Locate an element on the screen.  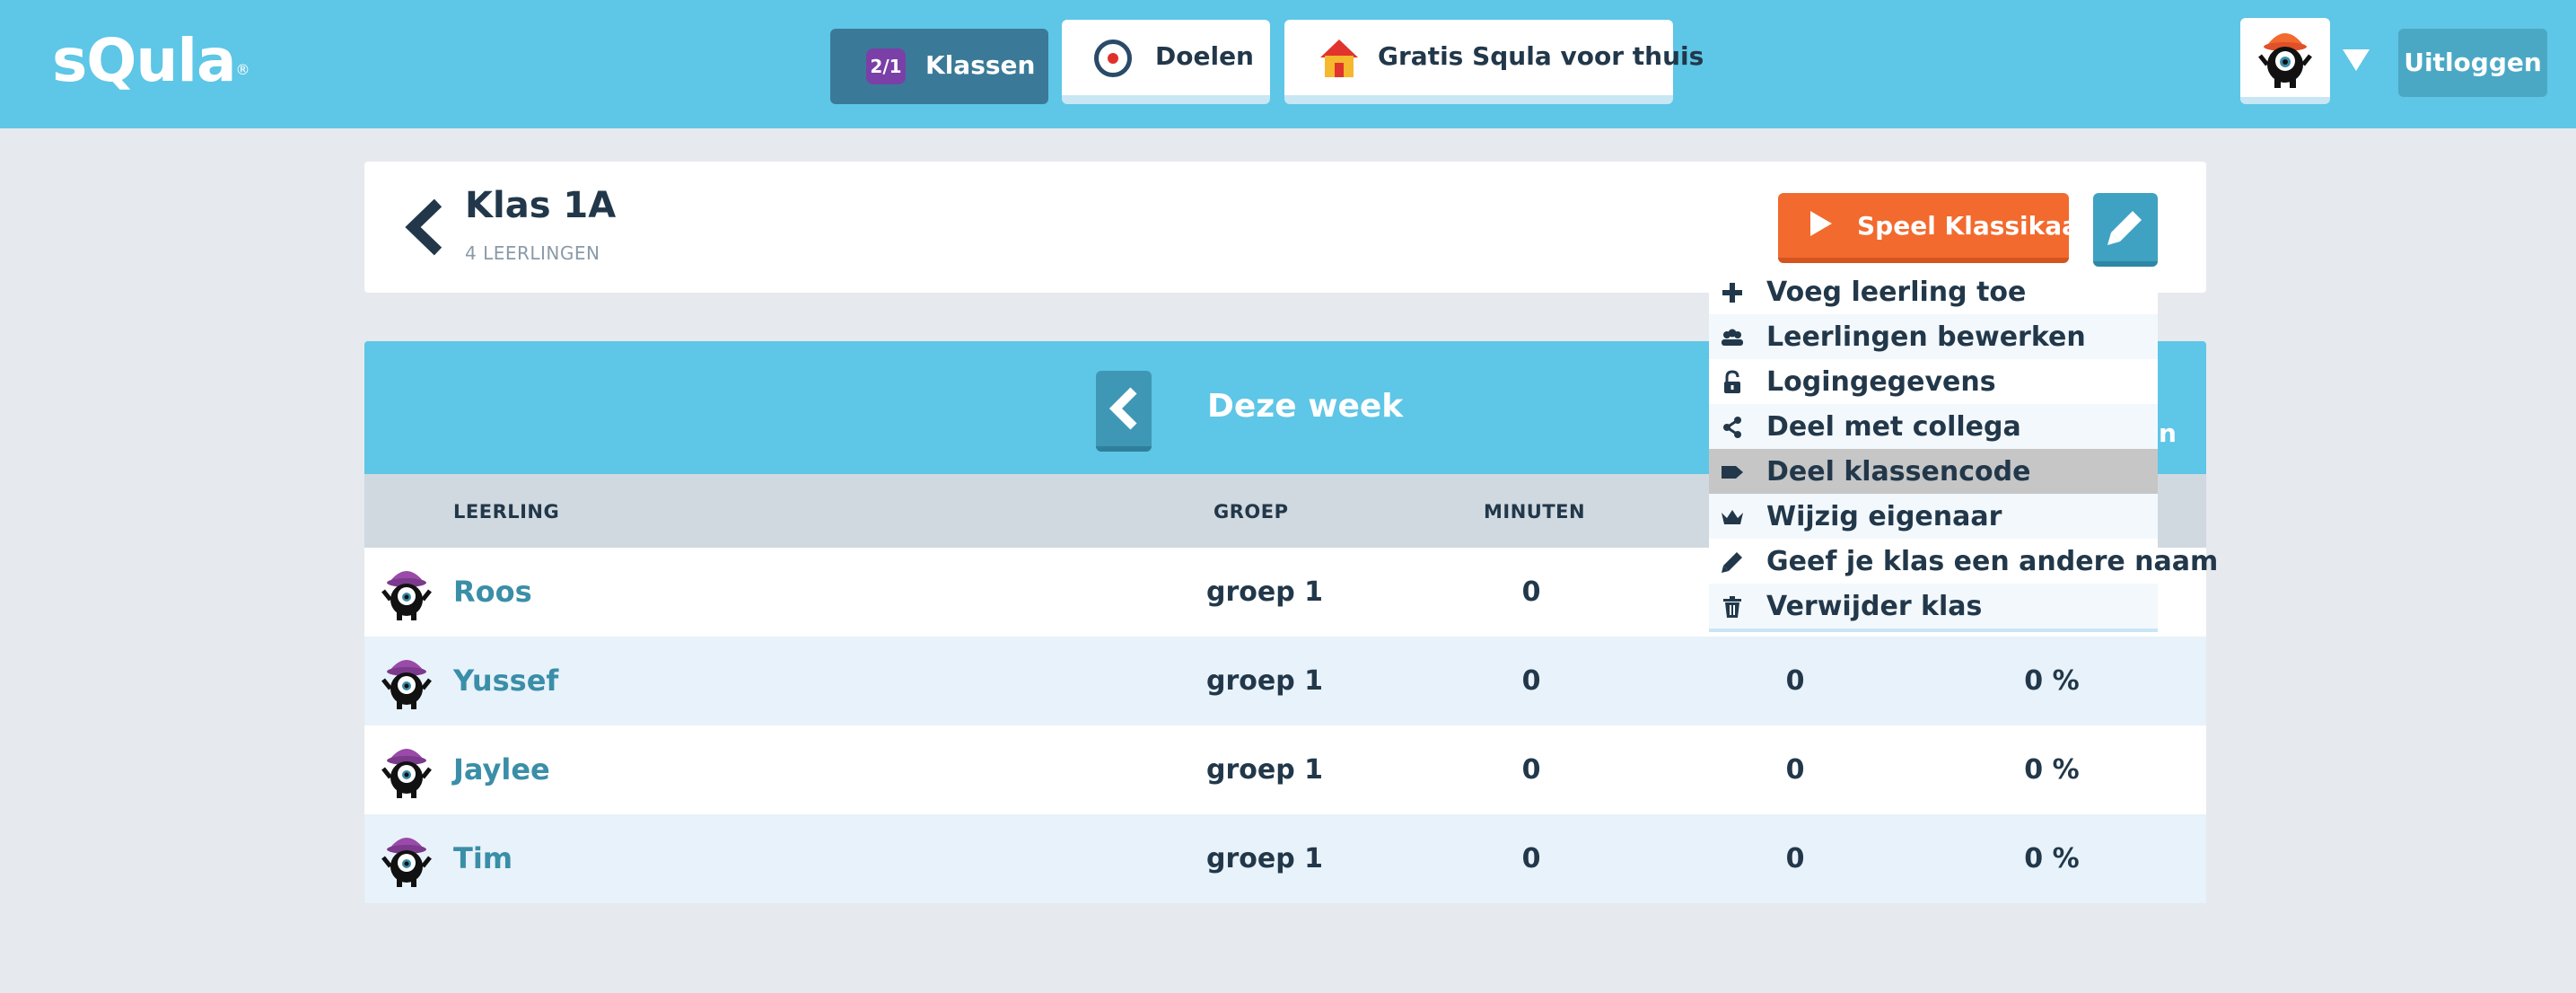
menu-item-wijzig-eigenaar: Wijzig eigenaar is located at coordinates (1934, 516).